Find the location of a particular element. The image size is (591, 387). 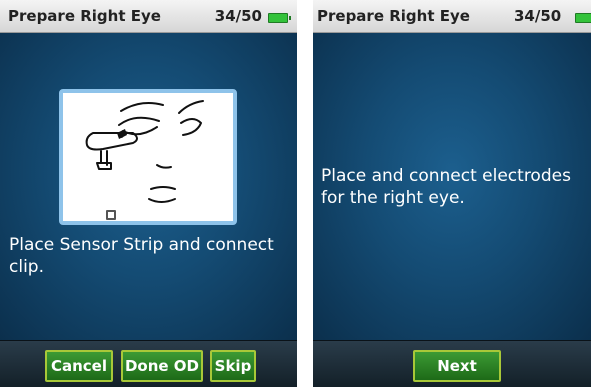

face-sensor-drawing is located at coordinates (144, 160).